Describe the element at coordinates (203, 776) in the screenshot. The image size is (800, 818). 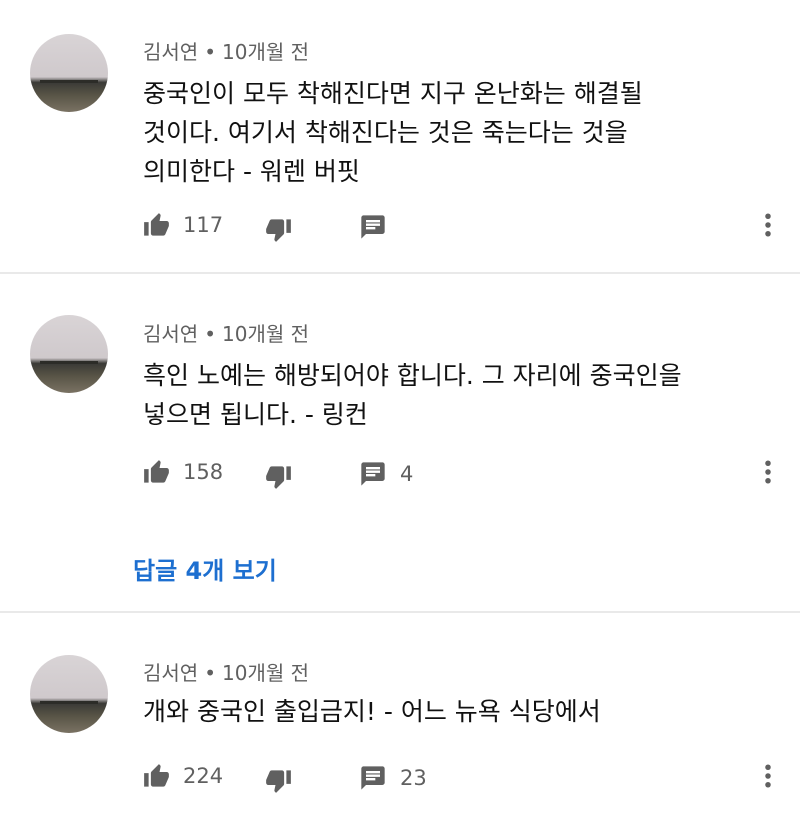
I see `like-count: 224` at that location.